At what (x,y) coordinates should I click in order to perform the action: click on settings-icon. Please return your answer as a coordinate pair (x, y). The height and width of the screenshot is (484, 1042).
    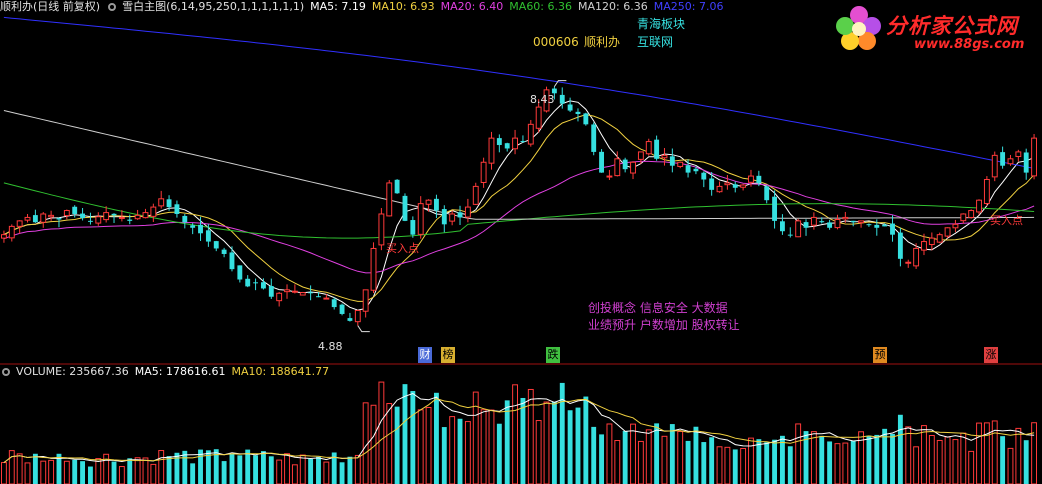
    Looking at the image, I should click on (112, 7).